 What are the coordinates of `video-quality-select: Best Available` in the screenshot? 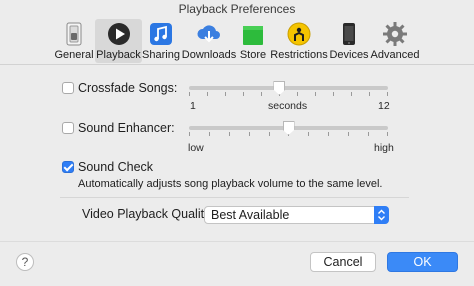 It's located at (296, 215).